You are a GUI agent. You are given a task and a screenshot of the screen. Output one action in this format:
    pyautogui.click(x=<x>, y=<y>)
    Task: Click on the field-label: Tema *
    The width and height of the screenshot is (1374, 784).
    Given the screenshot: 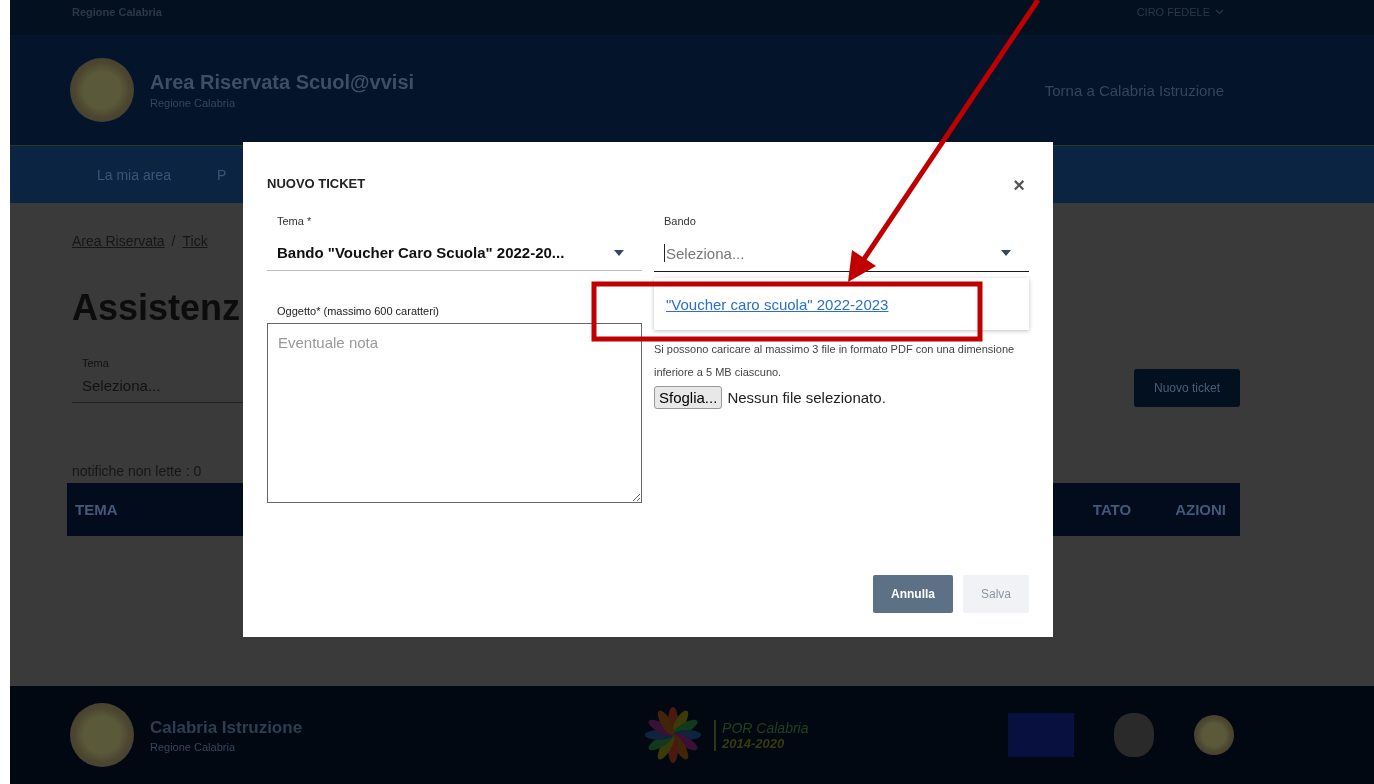 What is the action you would take?
    pyautogui.click(x=294, y=221)
    